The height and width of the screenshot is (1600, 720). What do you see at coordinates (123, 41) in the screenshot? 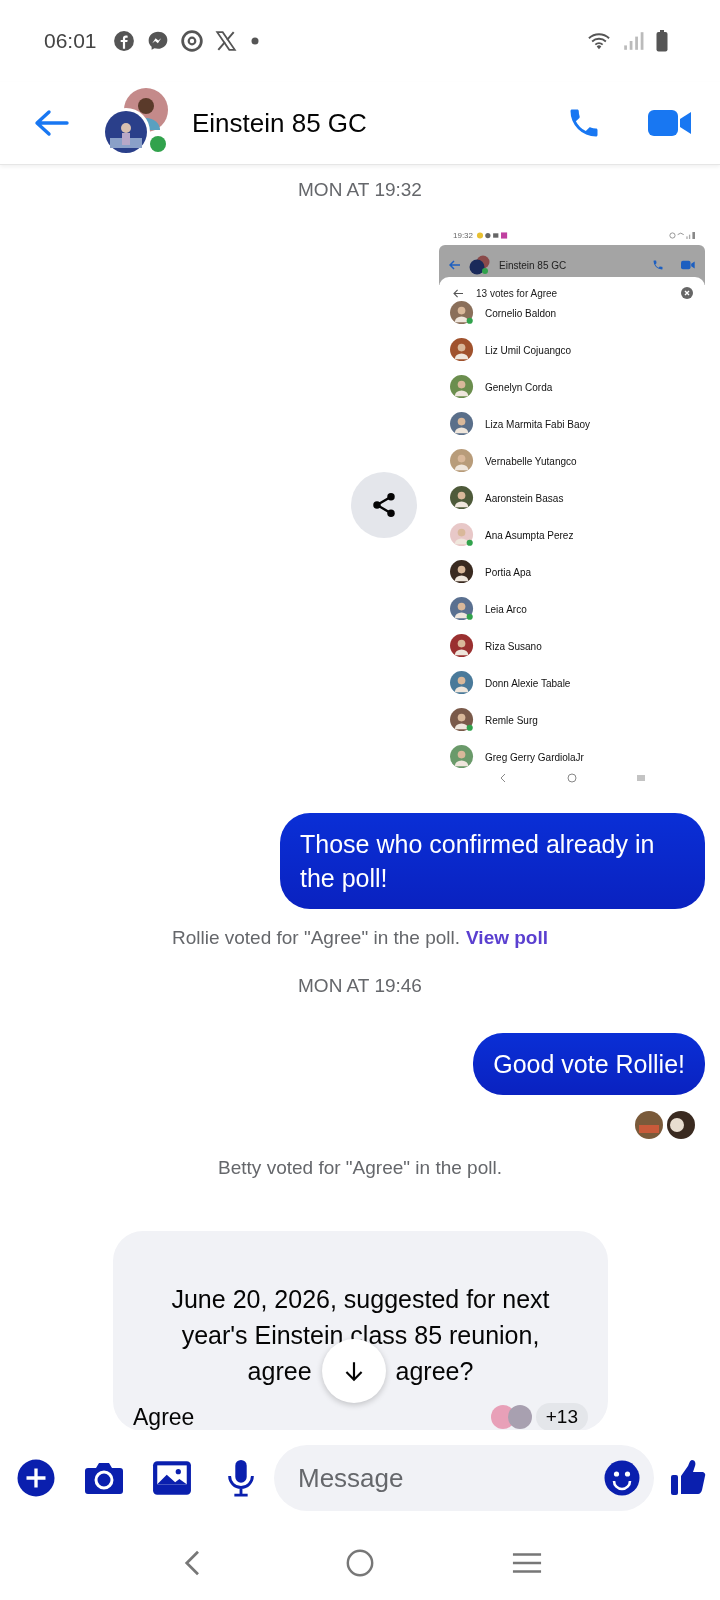
I see `facebook-icon` at bounding box center [123, 41].